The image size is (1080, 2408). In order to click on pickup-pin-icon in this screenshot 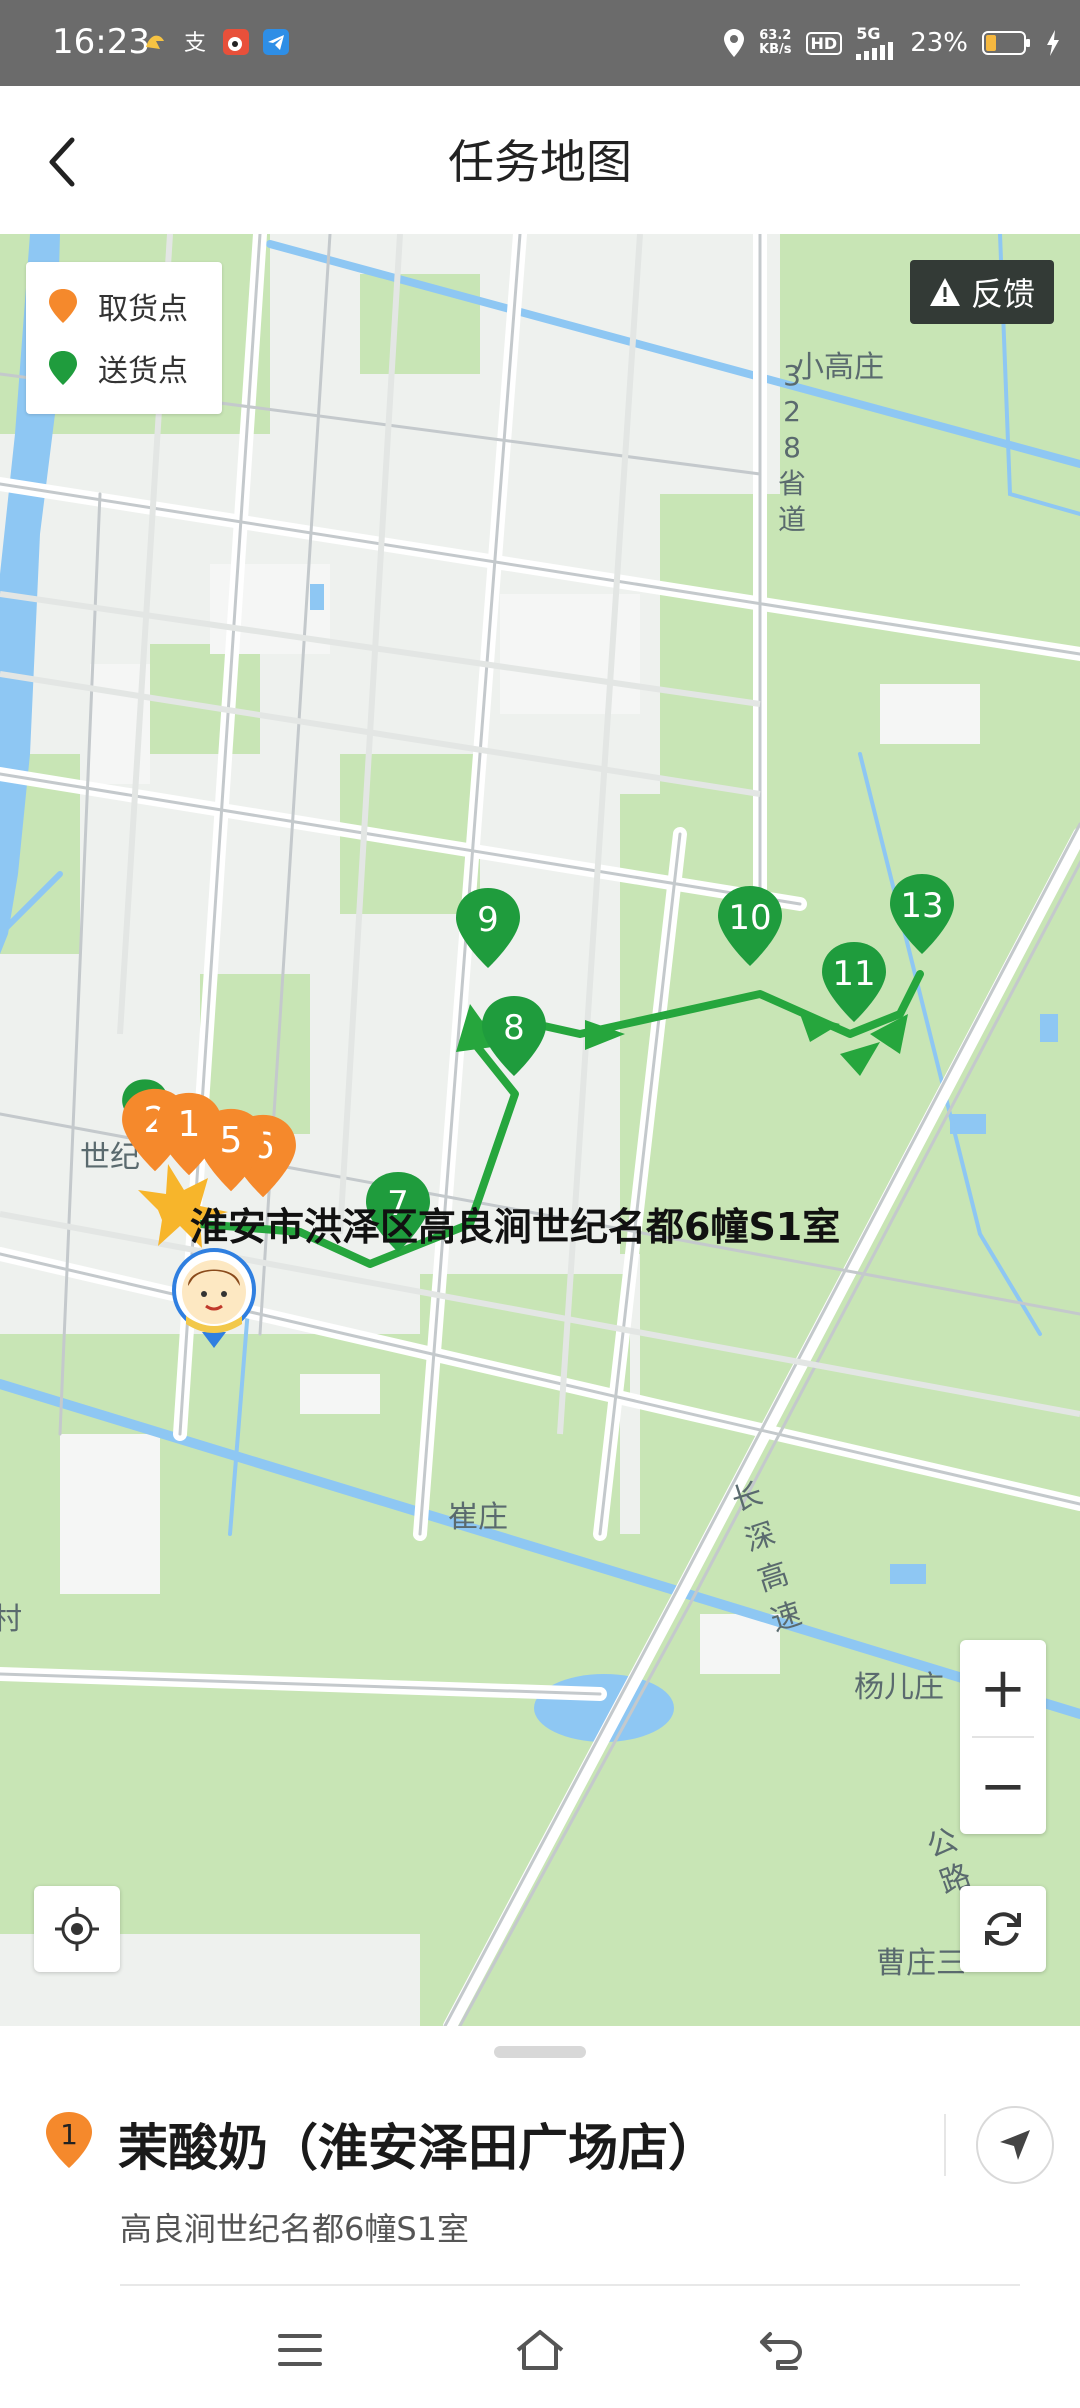, I will do `click(63, 306)`.